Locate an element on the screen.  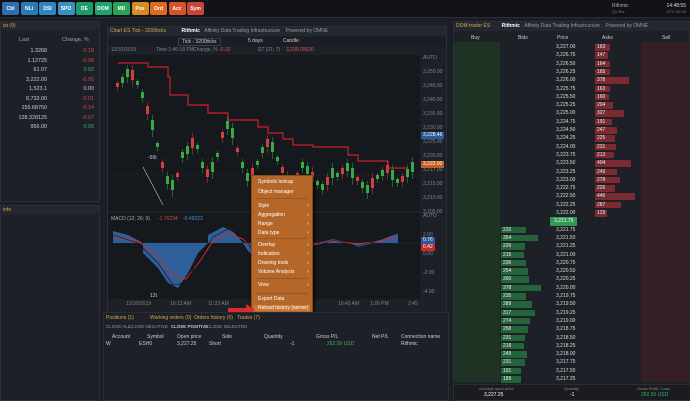
positions-action-button: CLOSE ALL is located at coordinates (118, 326).